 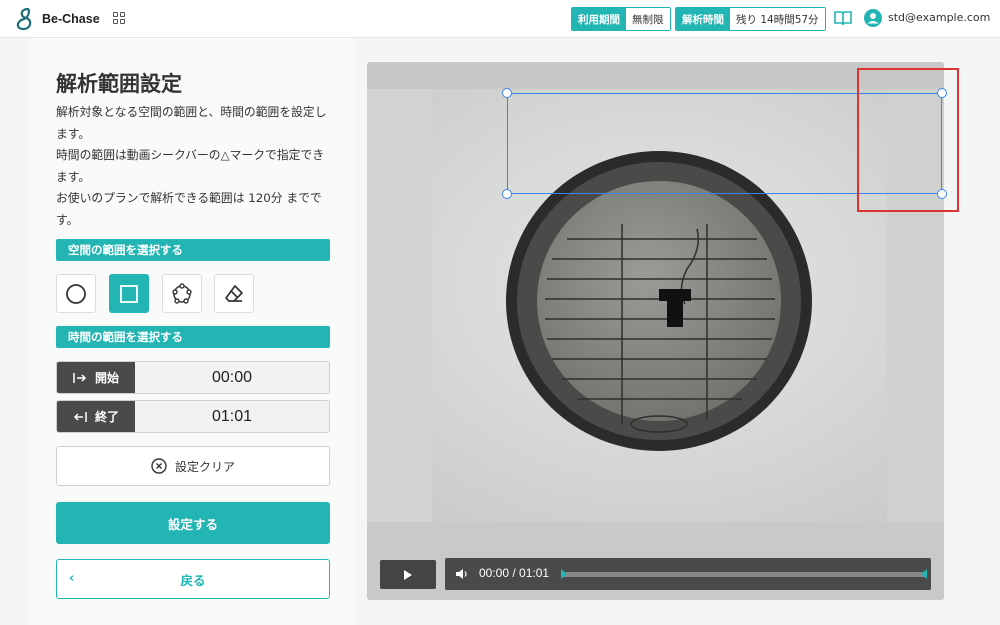 What do you see at coordinates (777, 19) in the screenshot?
I see `analysis-time-value: 残り 14時間57分` at bounding box center [777, 19].